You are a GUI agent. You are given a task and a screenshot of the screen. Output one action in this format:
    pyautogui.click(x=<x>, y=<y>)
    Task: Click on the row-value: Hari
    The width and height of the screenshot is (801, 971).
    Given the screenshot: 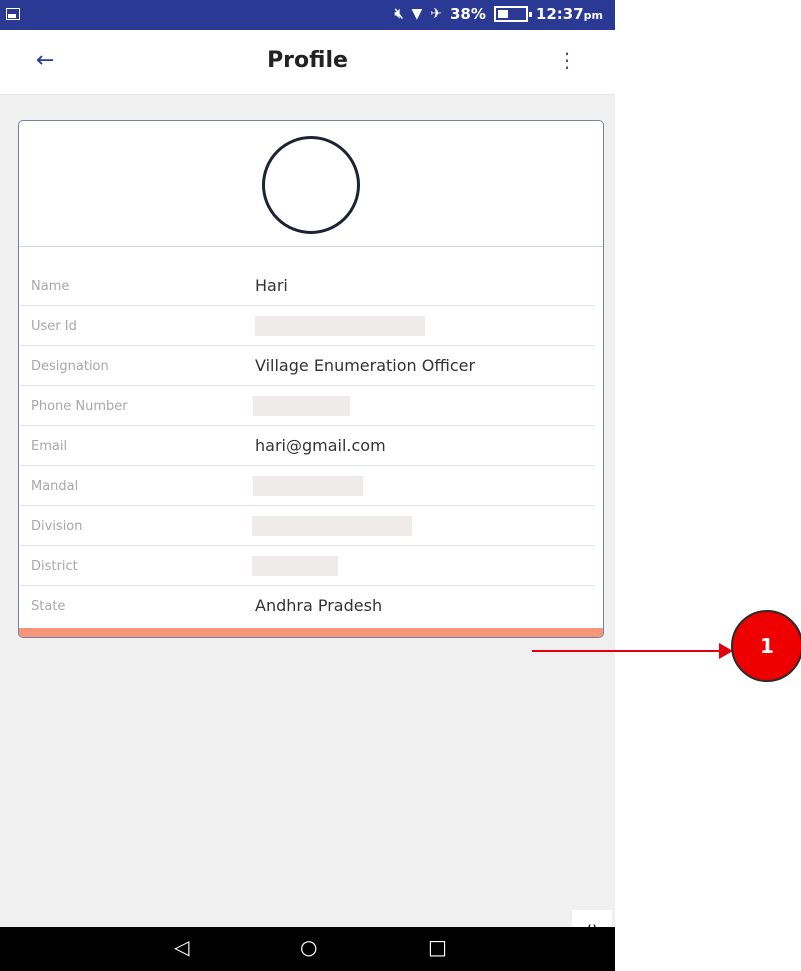 What is the action you would take?
    pyautogui.click(x=271, y=285)
    